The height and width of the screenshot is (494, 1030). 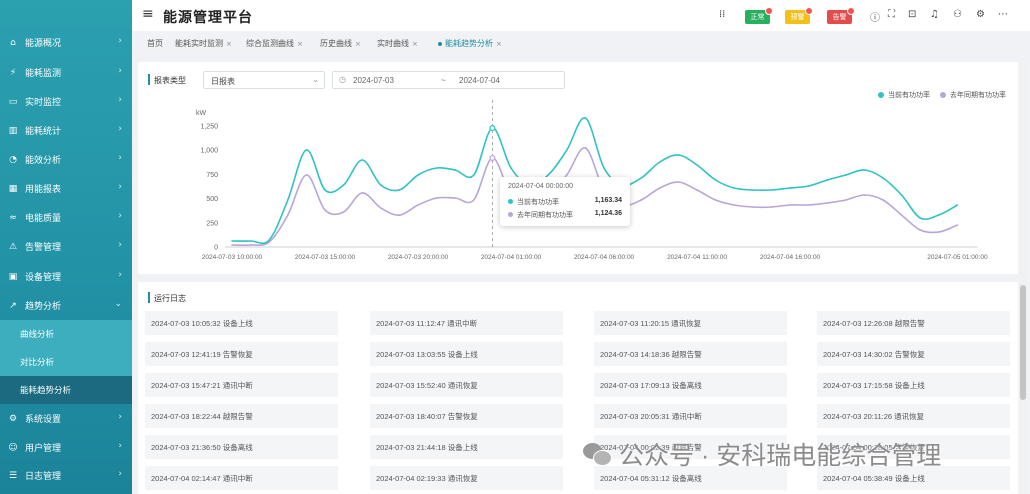 What do you see at coordinates (66, 305) in the screenshot?
I see `sidebar-item-trend: ↗ 趋势分析 ⌄` at bounding box center [66, 305].